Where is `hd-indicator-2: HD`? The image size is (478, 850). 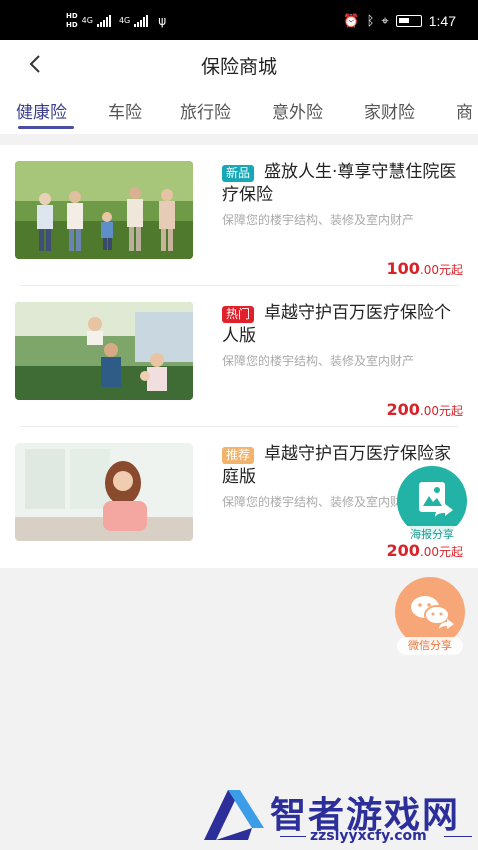 hd-indicator-2: HD is located at coordinates (72, 25).